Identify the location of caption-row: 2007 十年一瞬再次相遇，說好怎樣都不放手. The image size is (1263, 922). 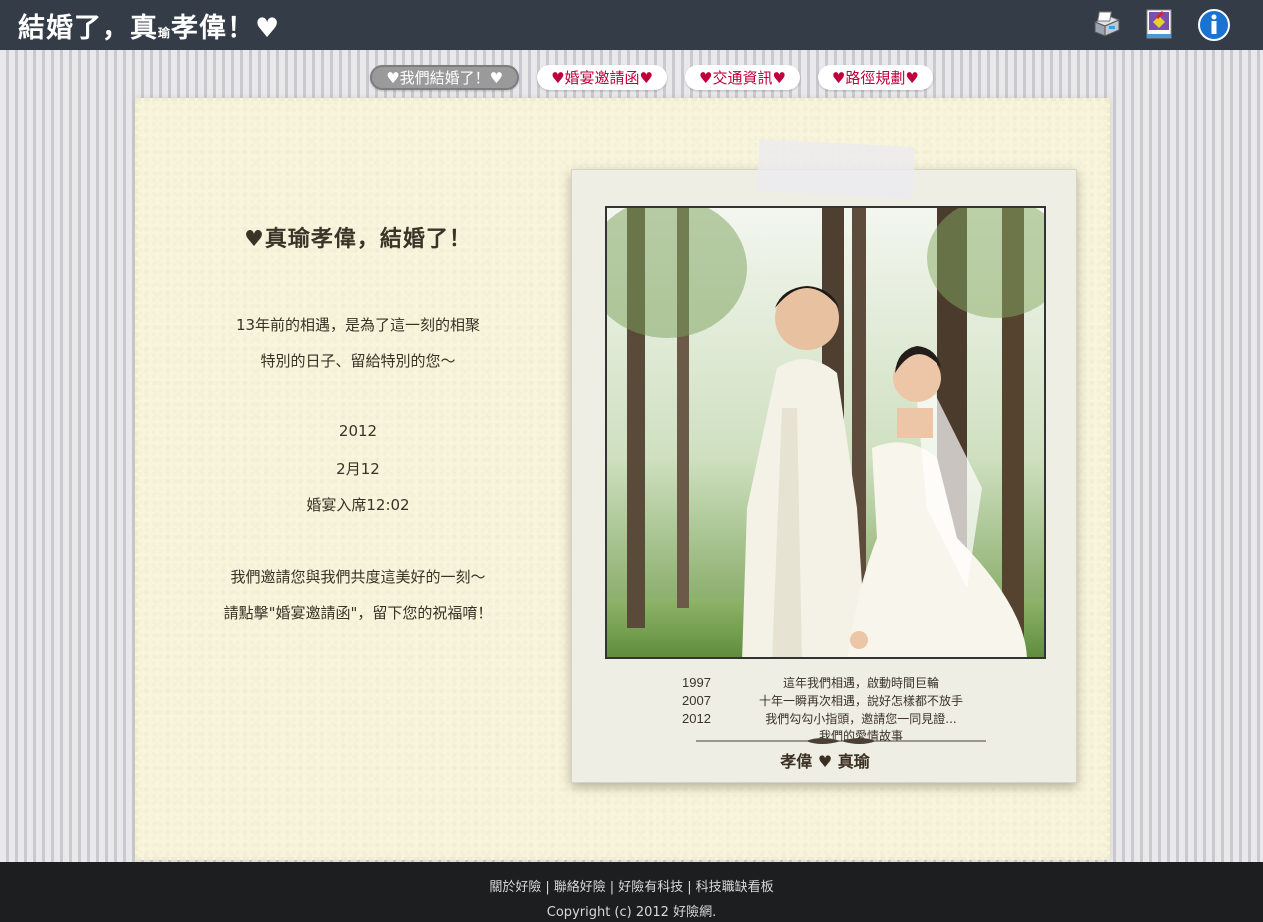
(837, 700).